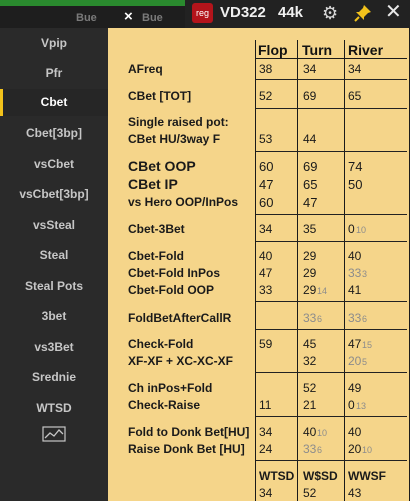  Describe the element at coordinates (266, 69) in the screenshot. I see `afreq-flop: 38` at that location.